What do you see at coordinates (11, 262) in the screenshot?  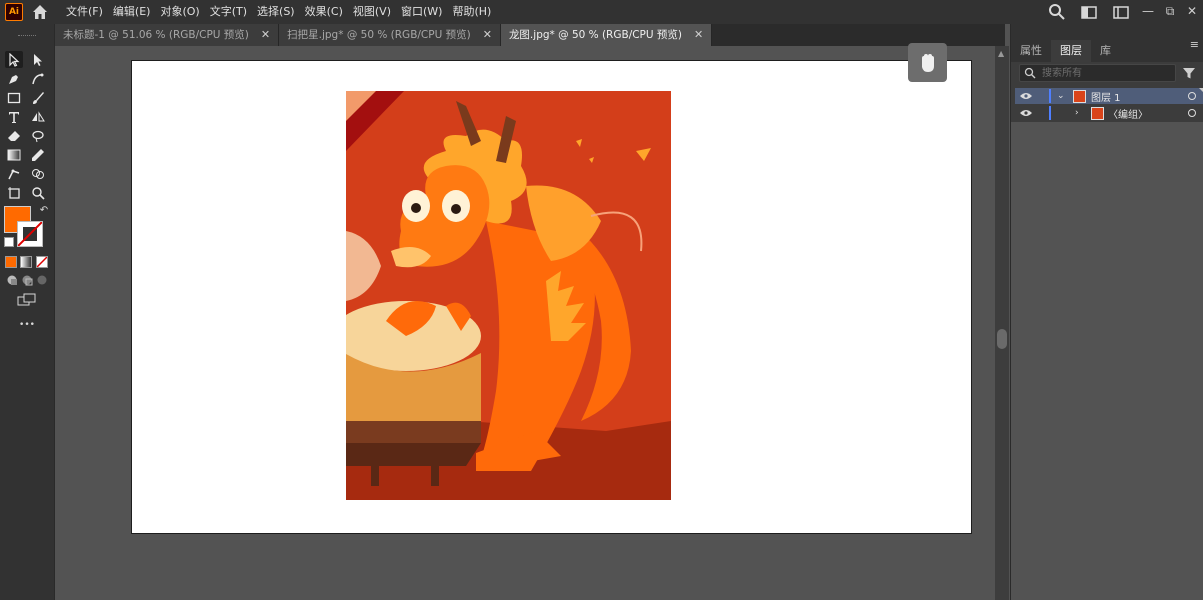 I see `color-mode-icon` at bounding box center [11, 262].